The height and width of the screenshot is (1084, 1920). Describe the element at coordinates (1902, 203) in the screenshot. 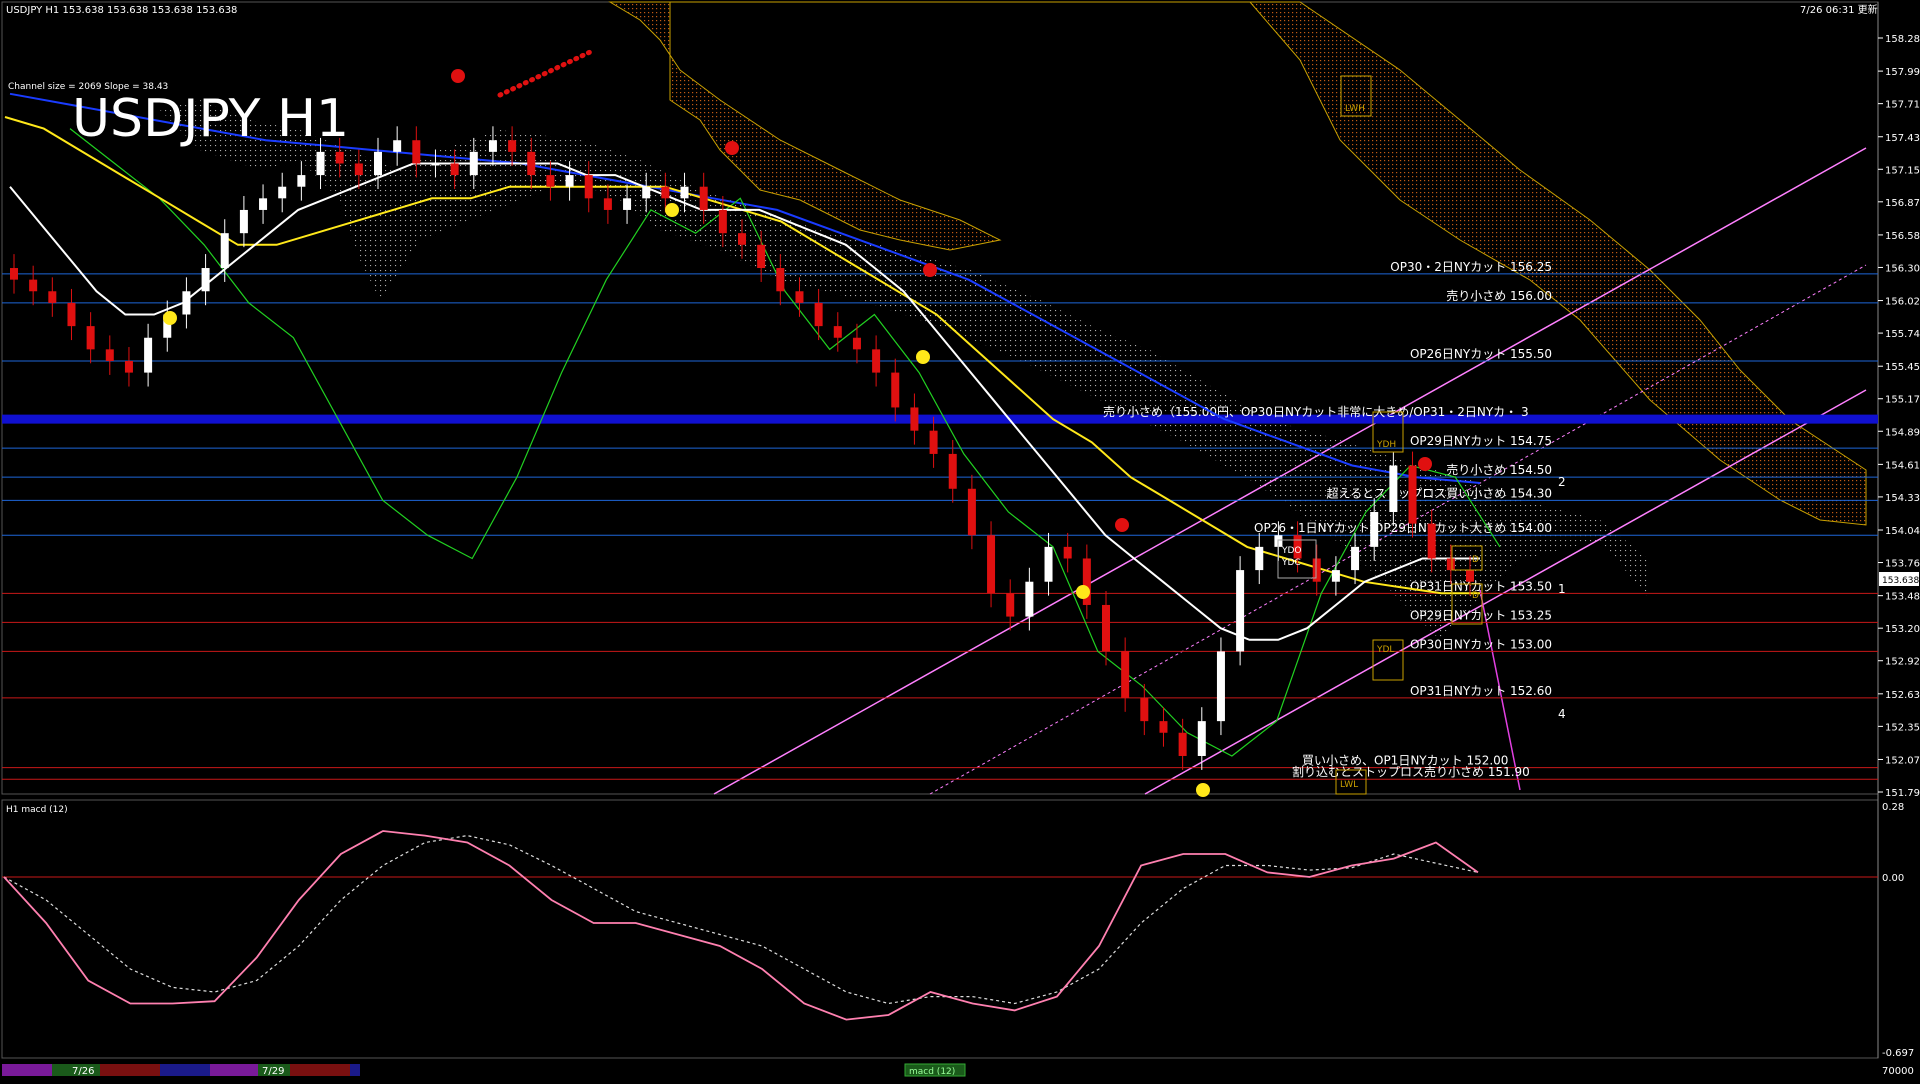

I see `price-axis-tick: 156.870` at that location.